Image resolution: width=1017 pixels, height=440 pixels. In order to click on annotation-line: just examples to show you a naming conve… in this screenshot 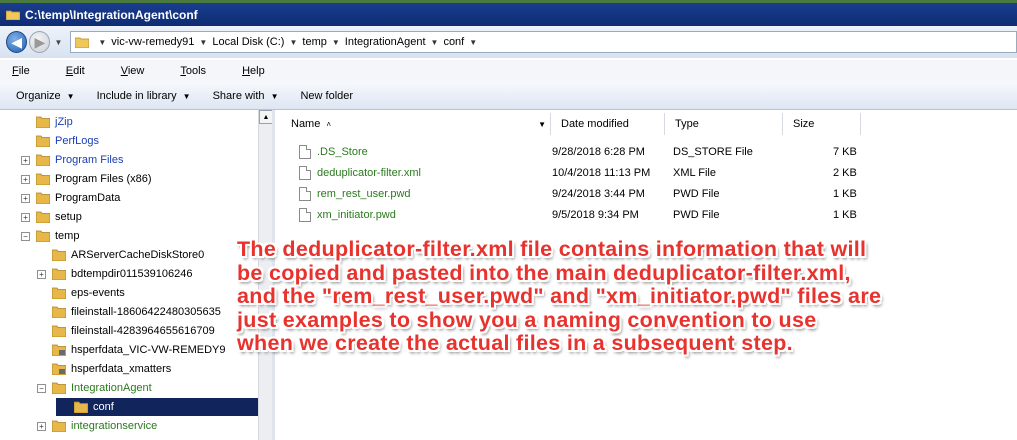, I will do `click(527, 319)`.